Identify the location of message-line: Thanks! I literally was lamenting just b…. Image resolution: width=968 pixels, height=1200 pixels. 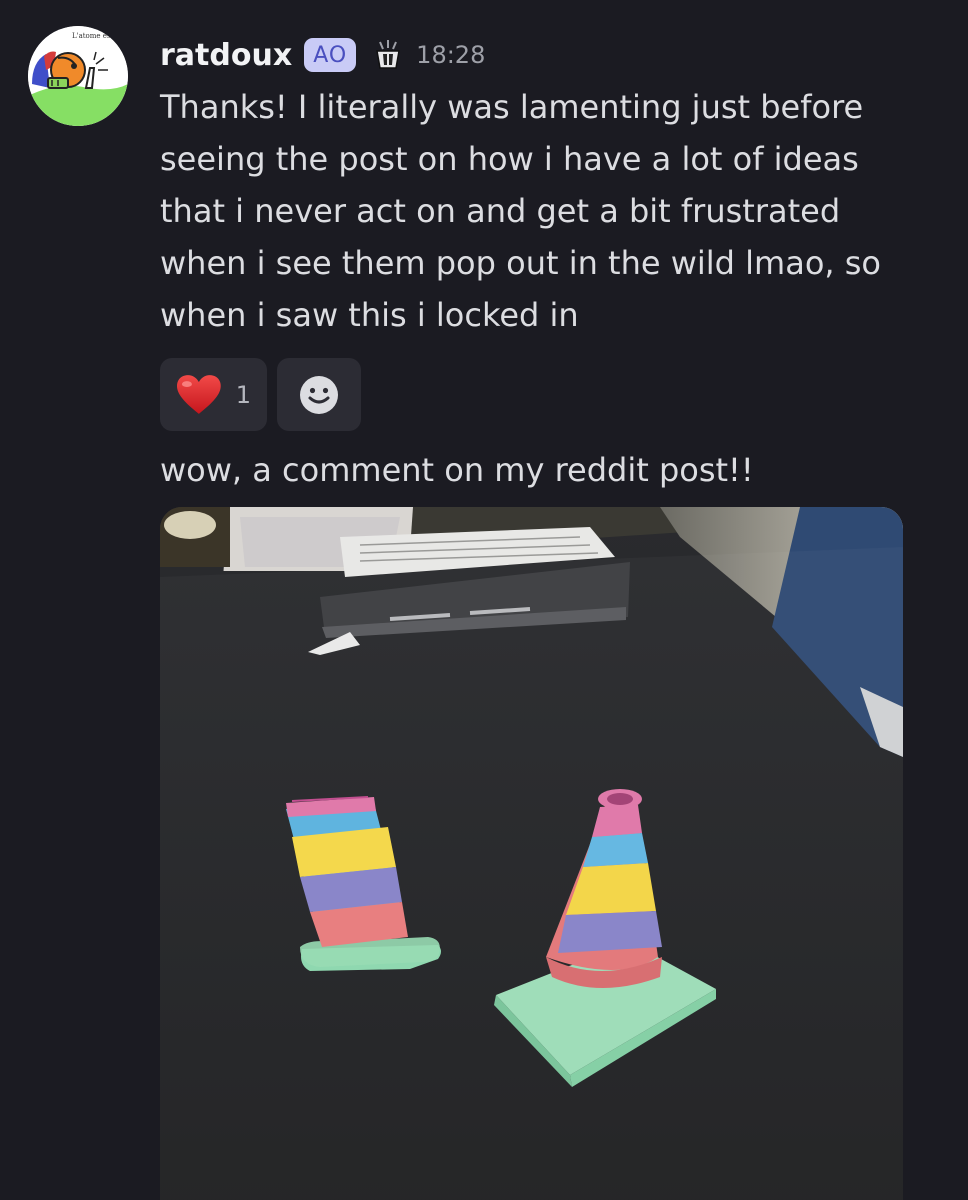
(512, 107).